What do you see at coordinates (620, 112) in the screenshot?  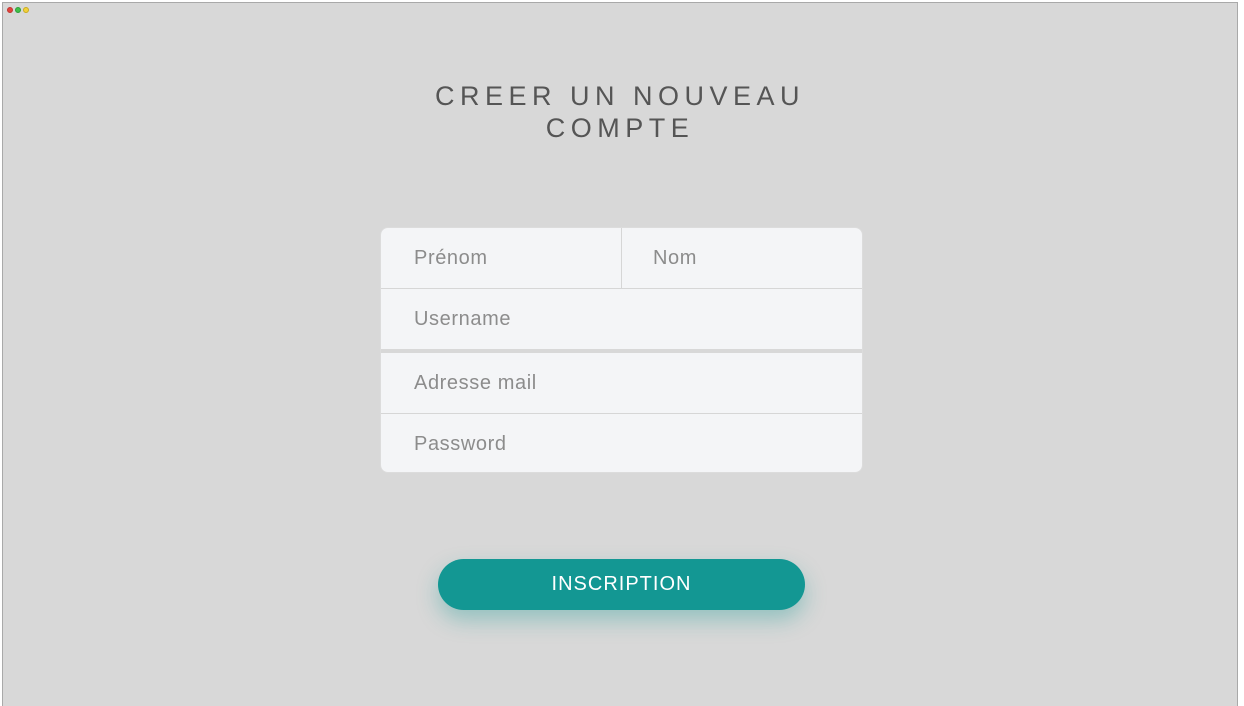 I see `page-title: CREER UN NOUVEAU COMPTE` at bounding box center [620, 112].